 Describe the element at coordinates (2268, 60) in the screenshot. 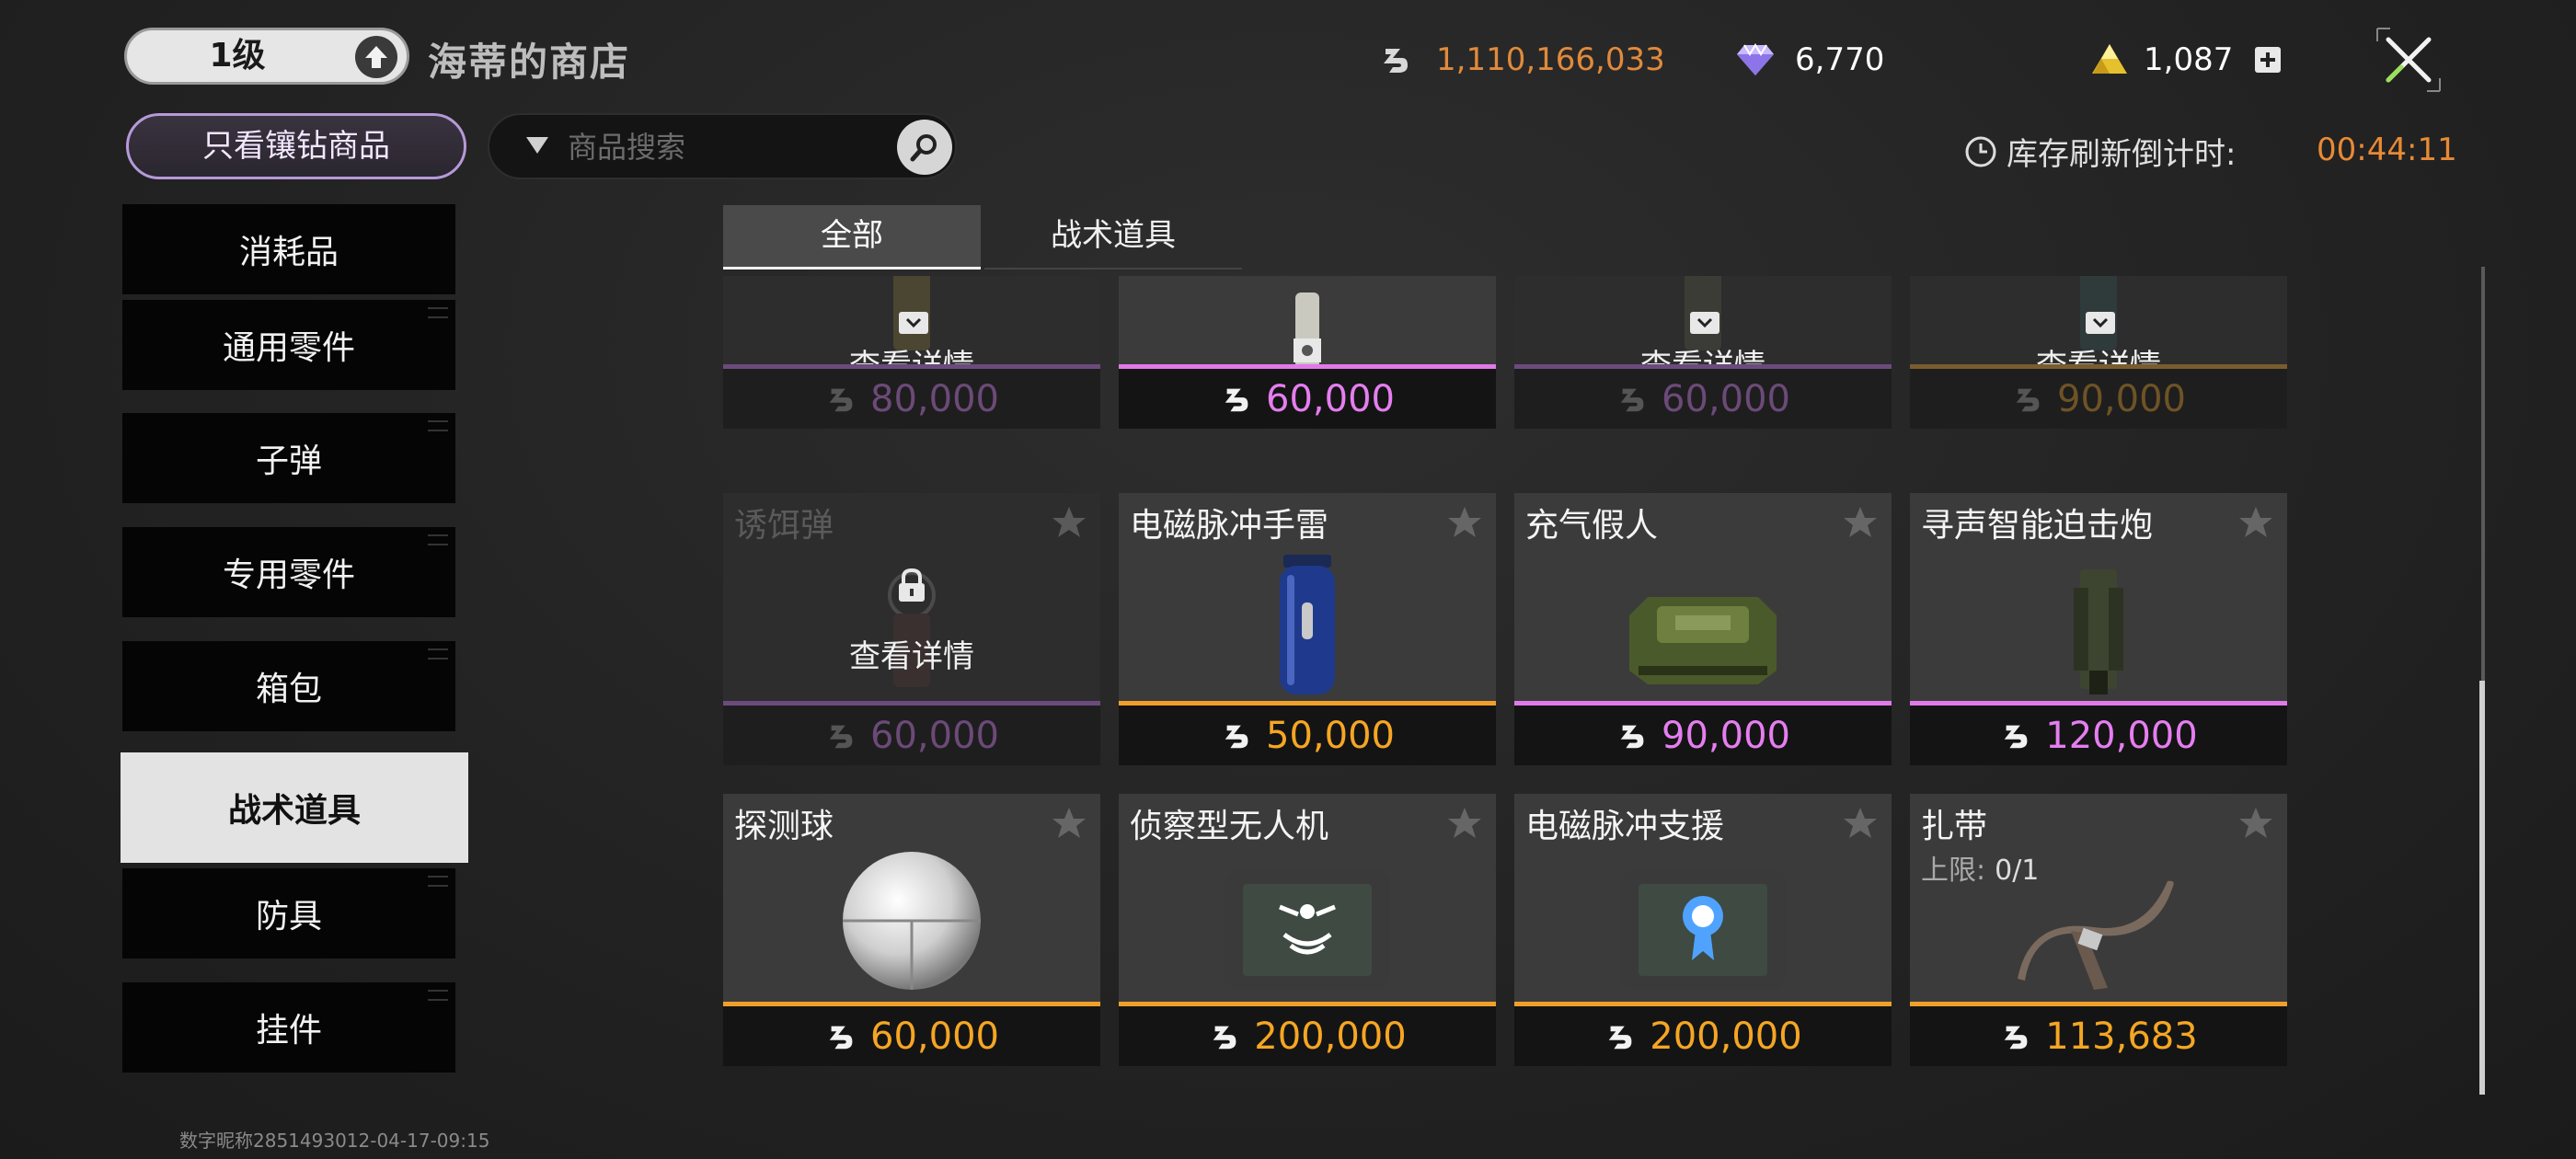

I see `add-currency-icon` at that location.